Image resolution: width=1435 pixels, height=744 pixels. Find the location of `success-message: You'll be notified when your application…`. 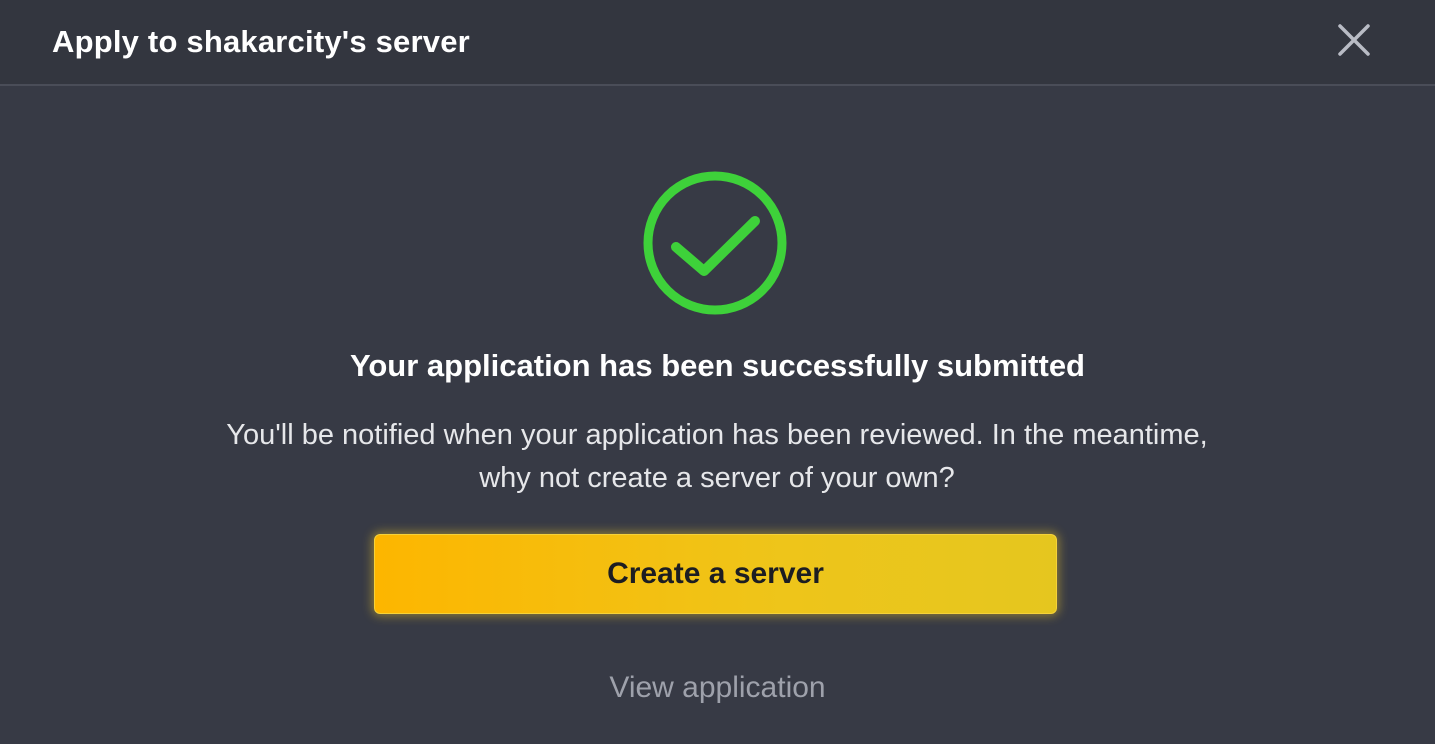

success-message: You'll be notified when your application… is located at coordinates (717, 456).